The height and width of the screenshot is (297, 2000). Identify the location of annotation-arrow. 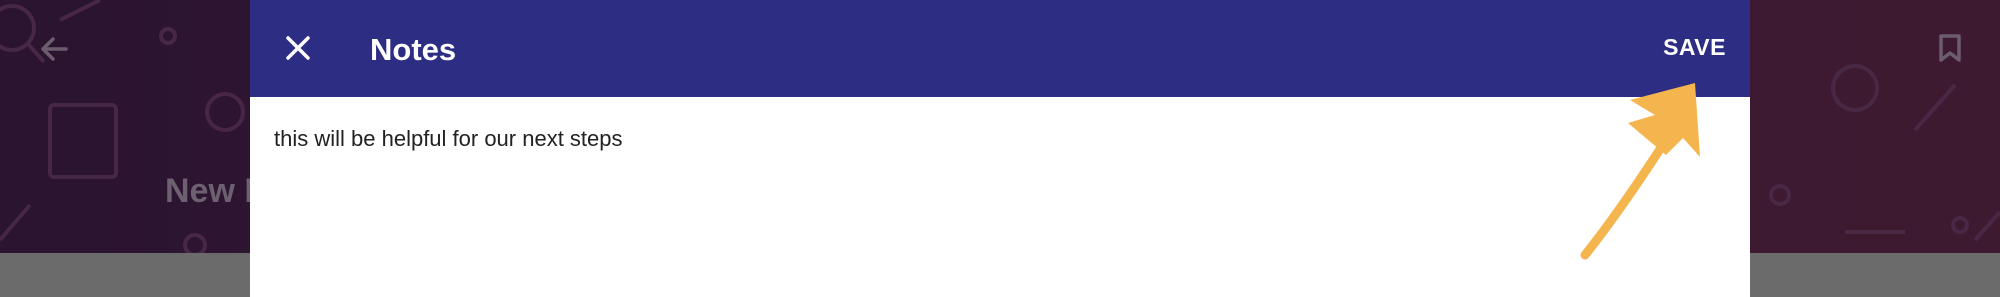
(1640, 171).